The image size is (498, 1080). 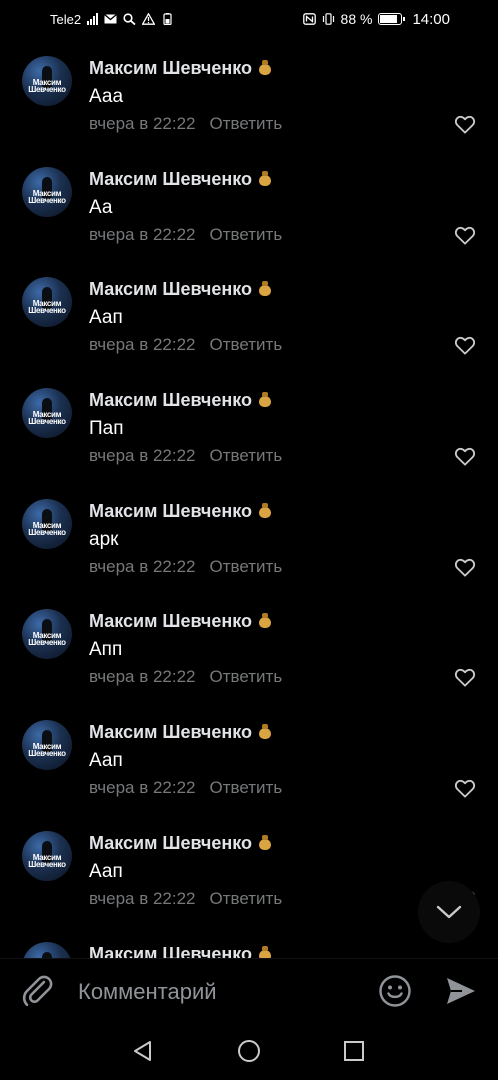 I want to click on paperclip-icon, so click(x=38, y=991).